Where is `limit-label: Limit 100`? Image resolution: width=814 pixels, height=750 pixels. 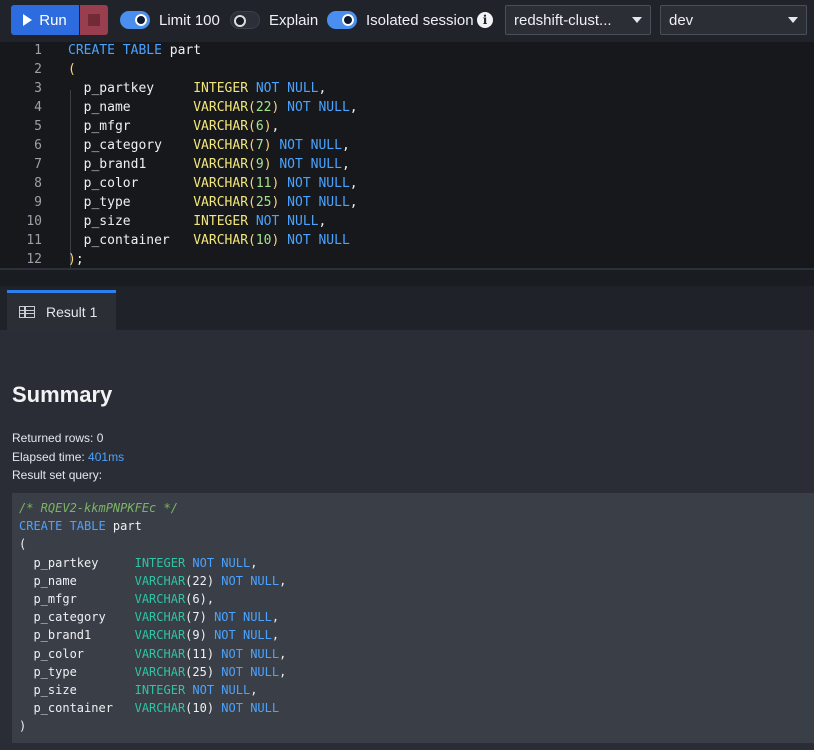
limit-label: Limit 100 is located at coordinates (189, 20).